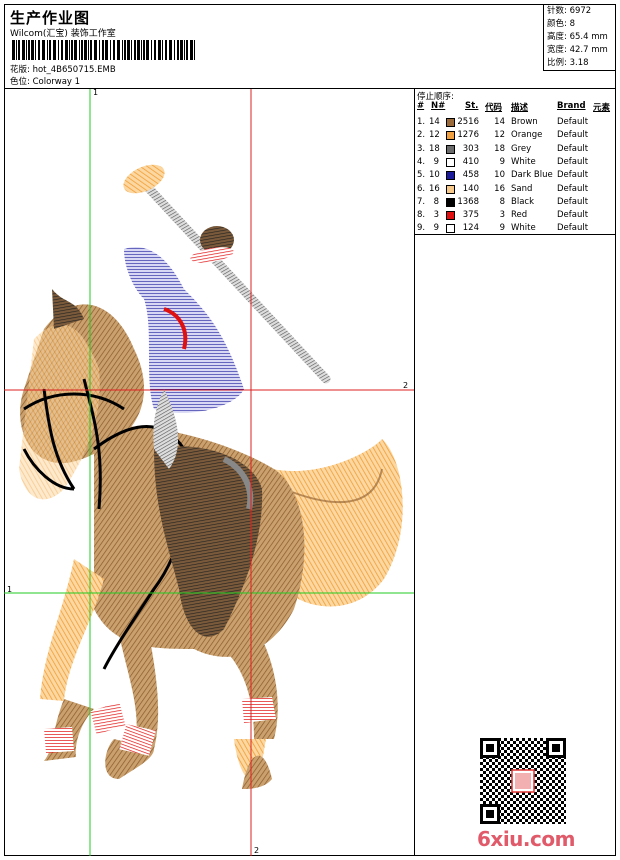 The width and height of the screenshot is (620, 860). Describe the element at coordinates (577, 37) in the screenshot. I see `stat-height: 高度: 65.4 mm` at that location.